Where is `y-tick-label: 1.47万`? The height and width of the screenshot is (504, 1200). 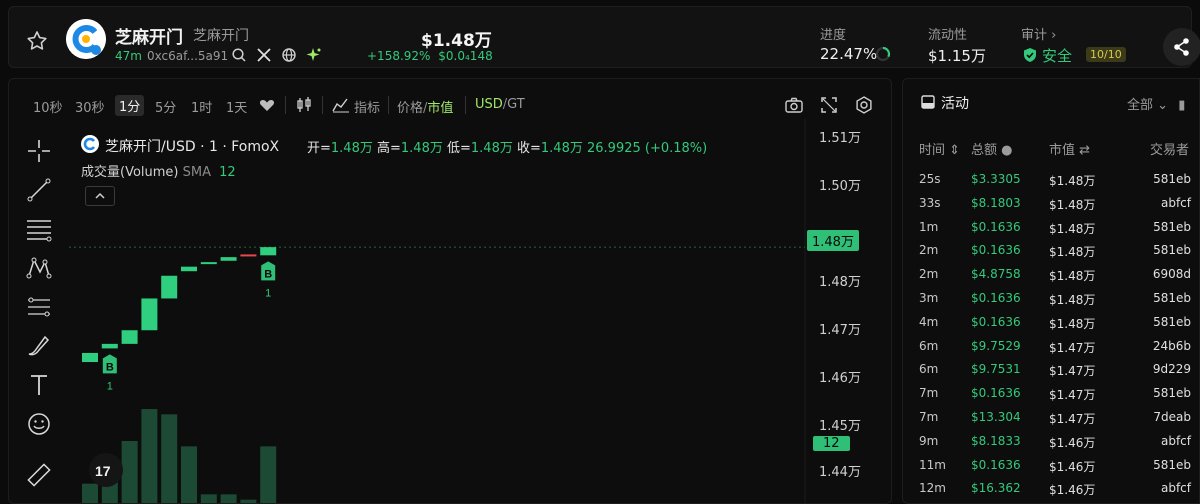 y-tick-label: 1.47万 is located at coordinates (840, 330).